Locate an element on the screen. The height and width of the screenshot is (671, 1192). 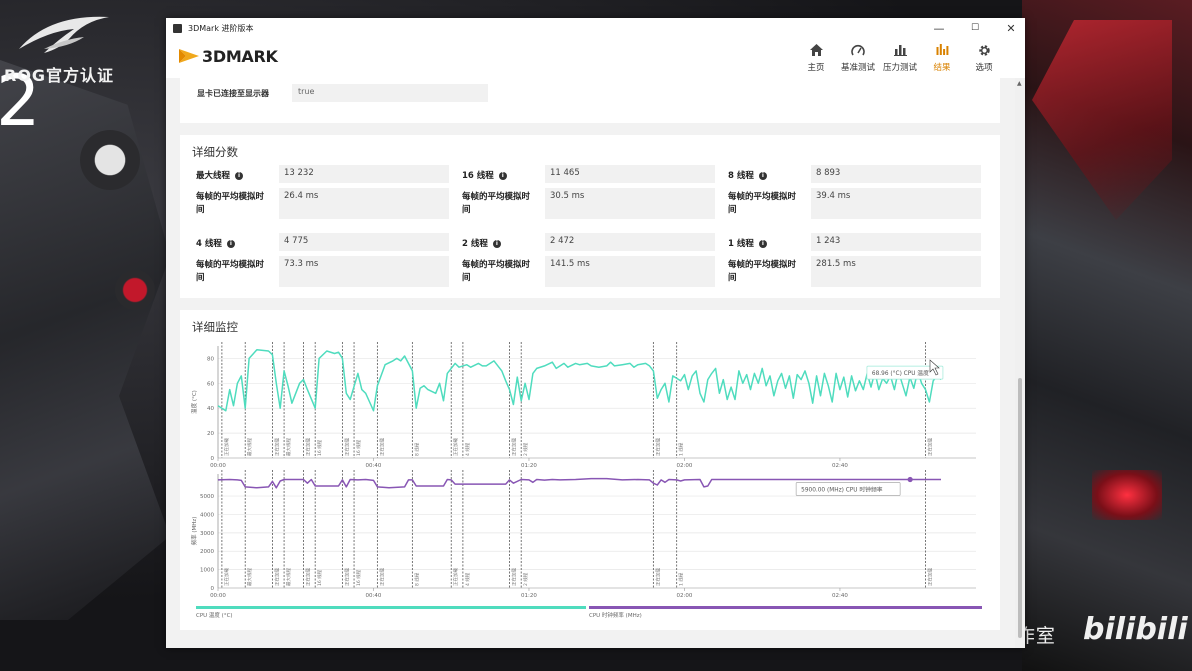
score-label: 4 线程 i is located at coordinates (215, 243).